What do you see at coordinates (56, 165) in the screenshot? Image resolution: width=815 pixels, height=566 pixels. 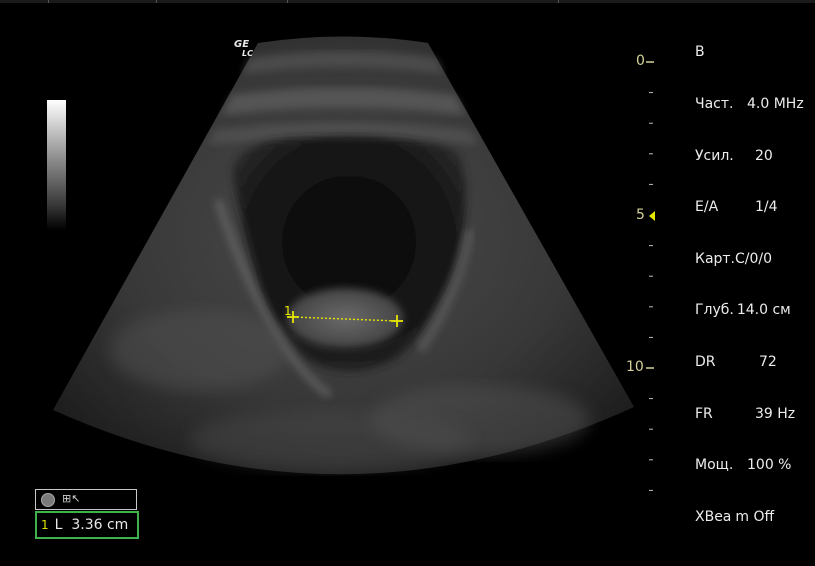 I see `grayscale-bar` at bounding box center [56, 165].